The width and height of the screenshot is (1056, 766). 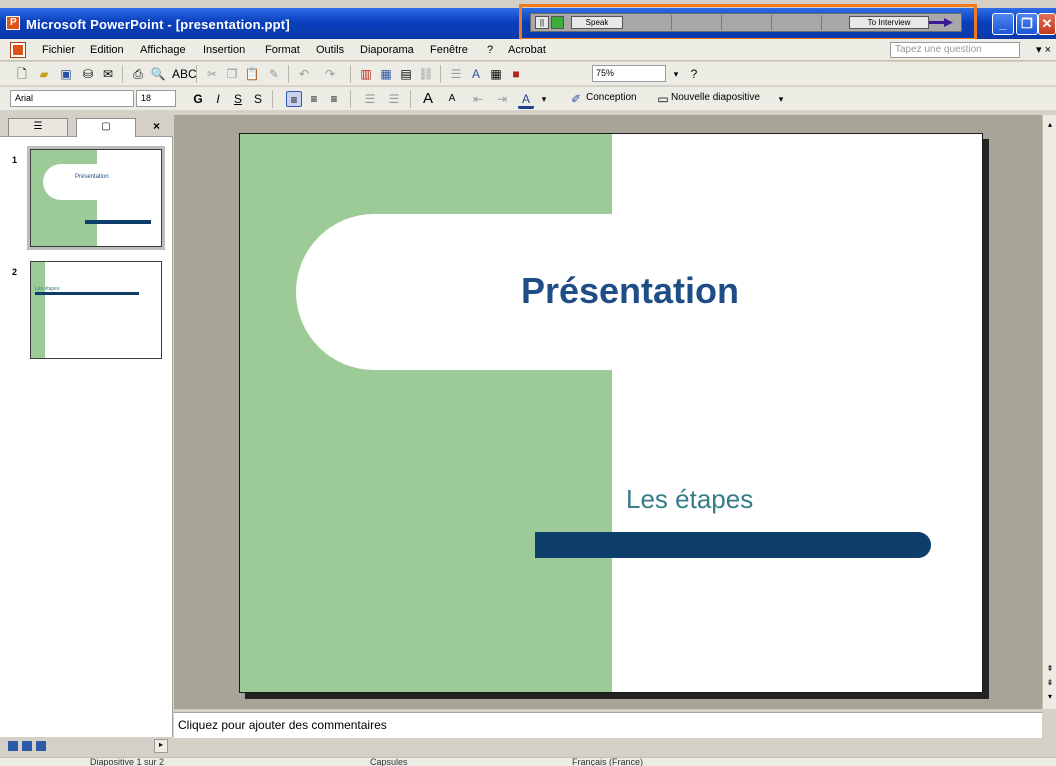 I want to click on scroll-right-icon: ▸, so click(x=161, y=746).